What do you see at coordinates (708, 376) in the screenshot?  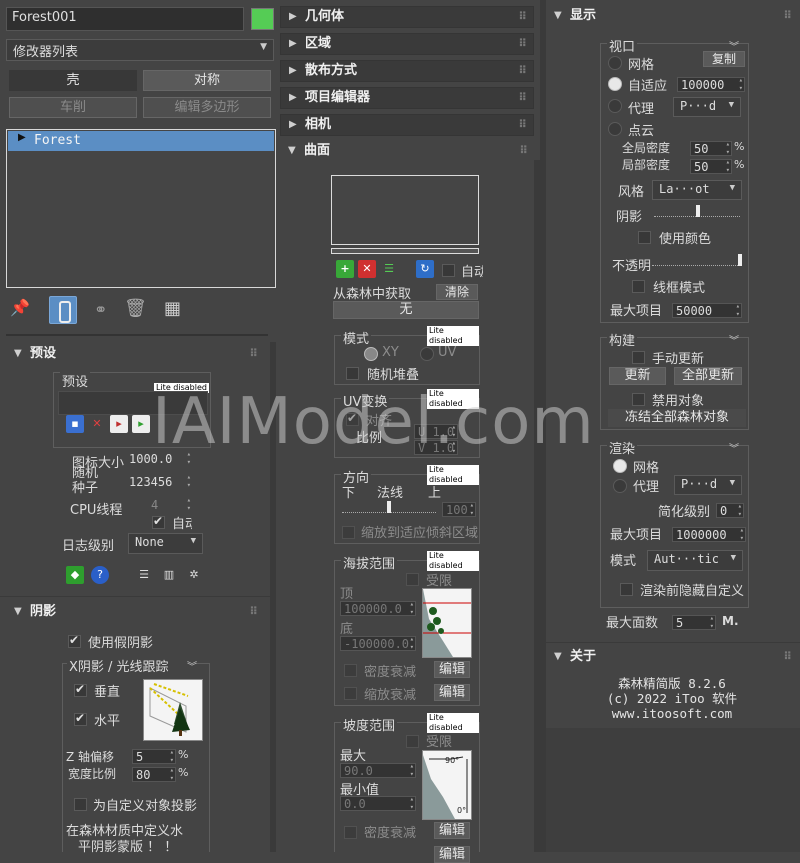 I see `update-all-button: 全部更新` at bounding box center [708, 376].